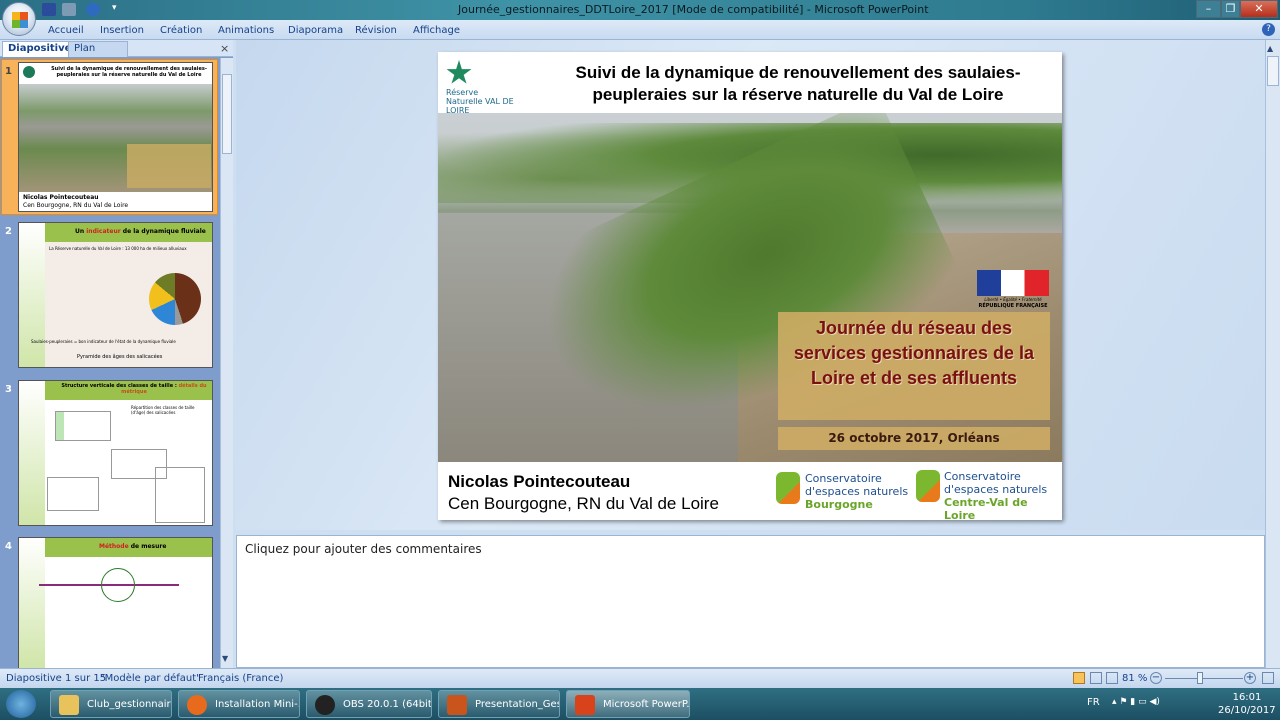 The height and width of the screenshot is (720, 1280). I want to click on tray-icons: ▴ ⚑ ▮ ▭ ◀), so click(1136, 702).